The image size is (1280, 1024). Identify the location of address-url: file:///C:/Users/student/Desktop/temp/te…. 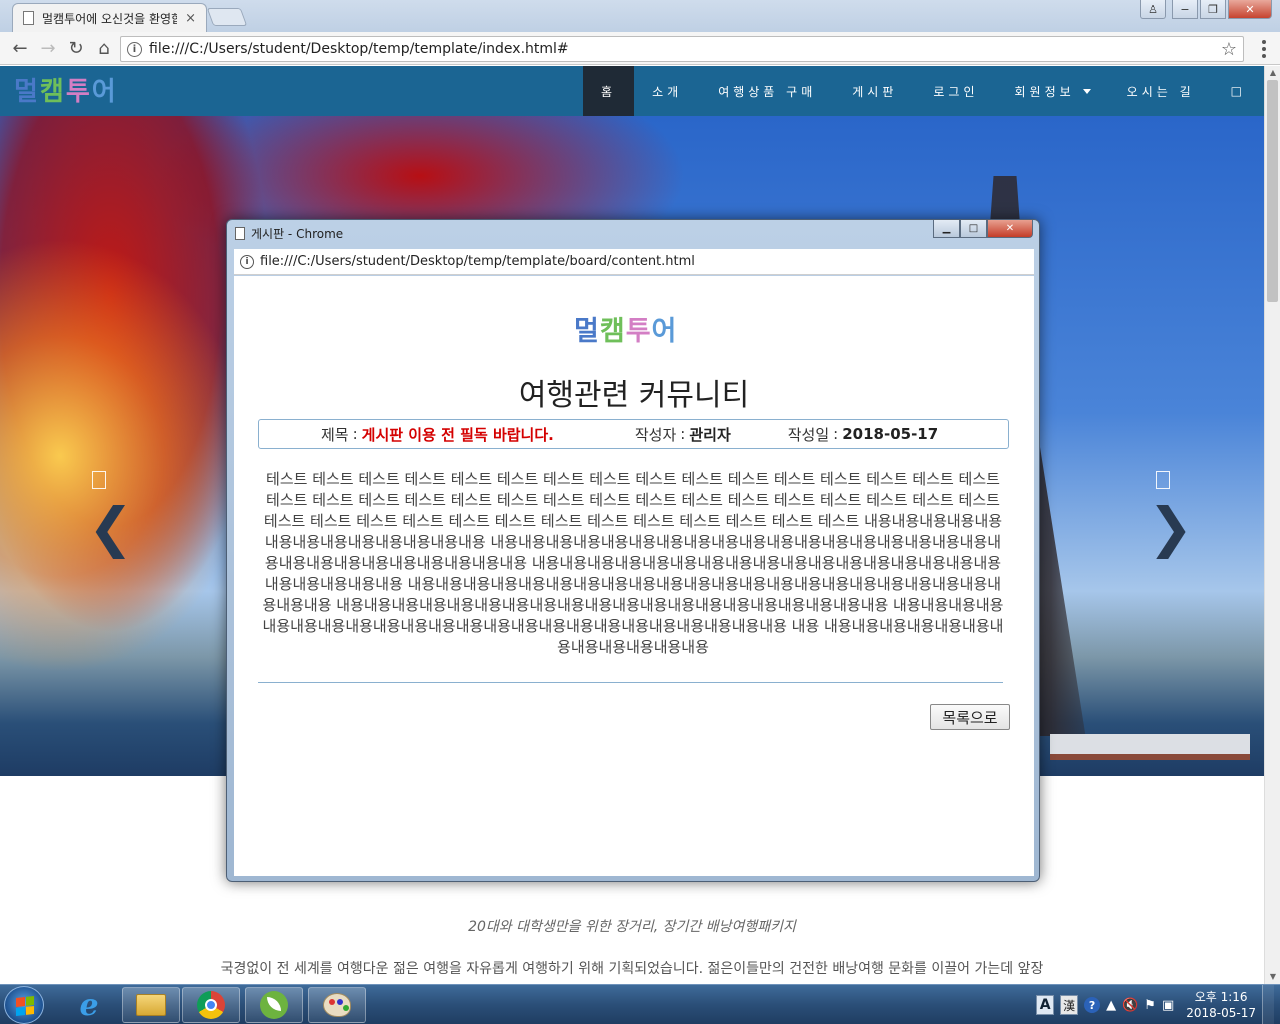
(685, 49).